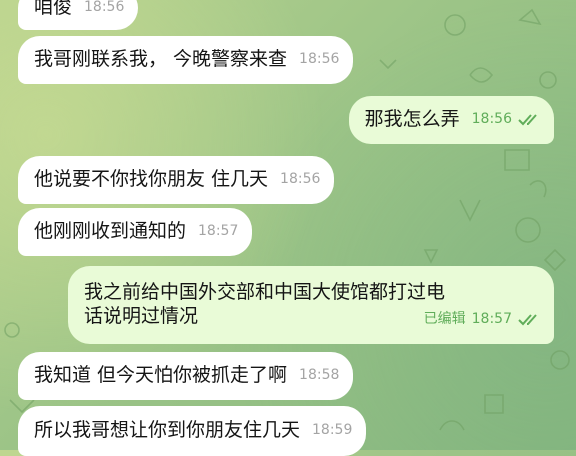 The height and width of the screenshot is (456, 576). I want to click on edited-label: 已编辑, so click(444, 319).